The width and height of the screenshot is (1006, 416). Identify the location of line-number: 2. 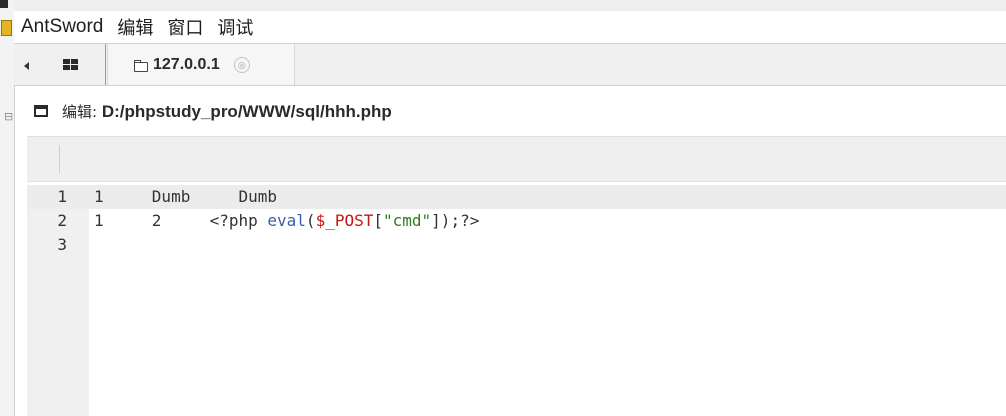
(62, 220).